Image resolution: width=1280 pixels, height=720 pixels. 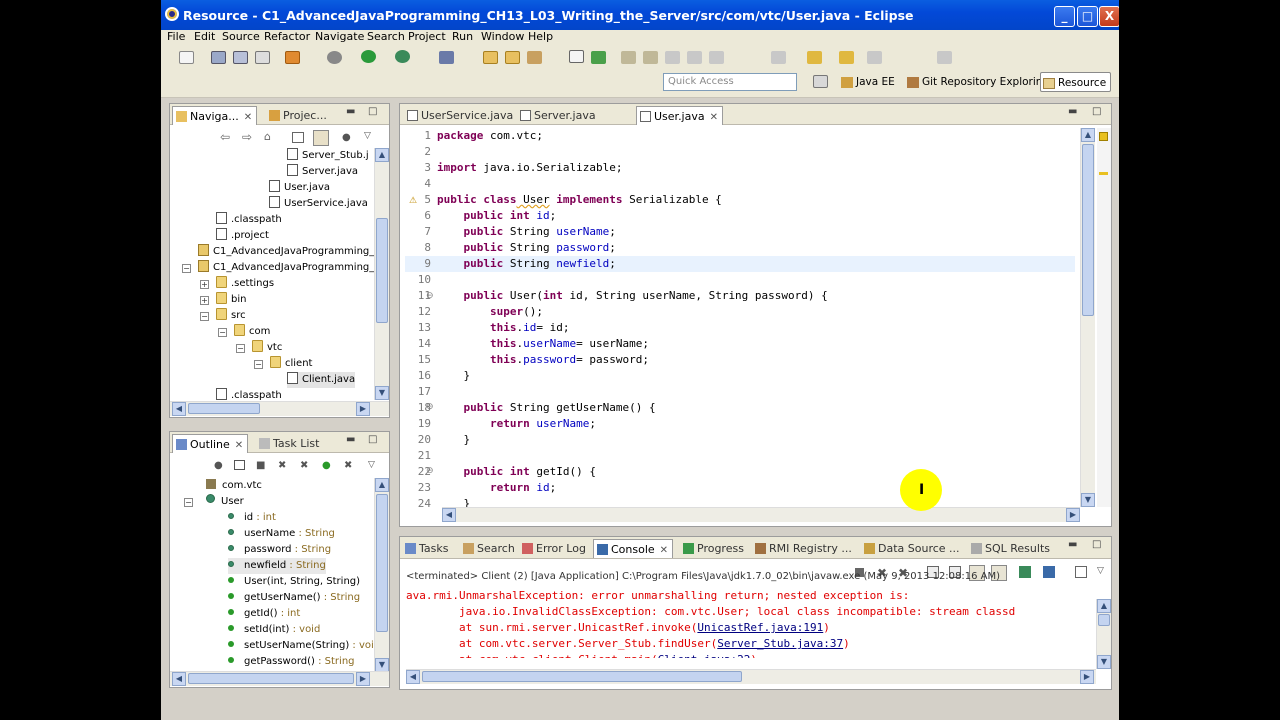 What do you see at coordinates (740, 264) in the screenshot?
I see `code-line: 9 public String newfield;` at bounding box center [740, 264].